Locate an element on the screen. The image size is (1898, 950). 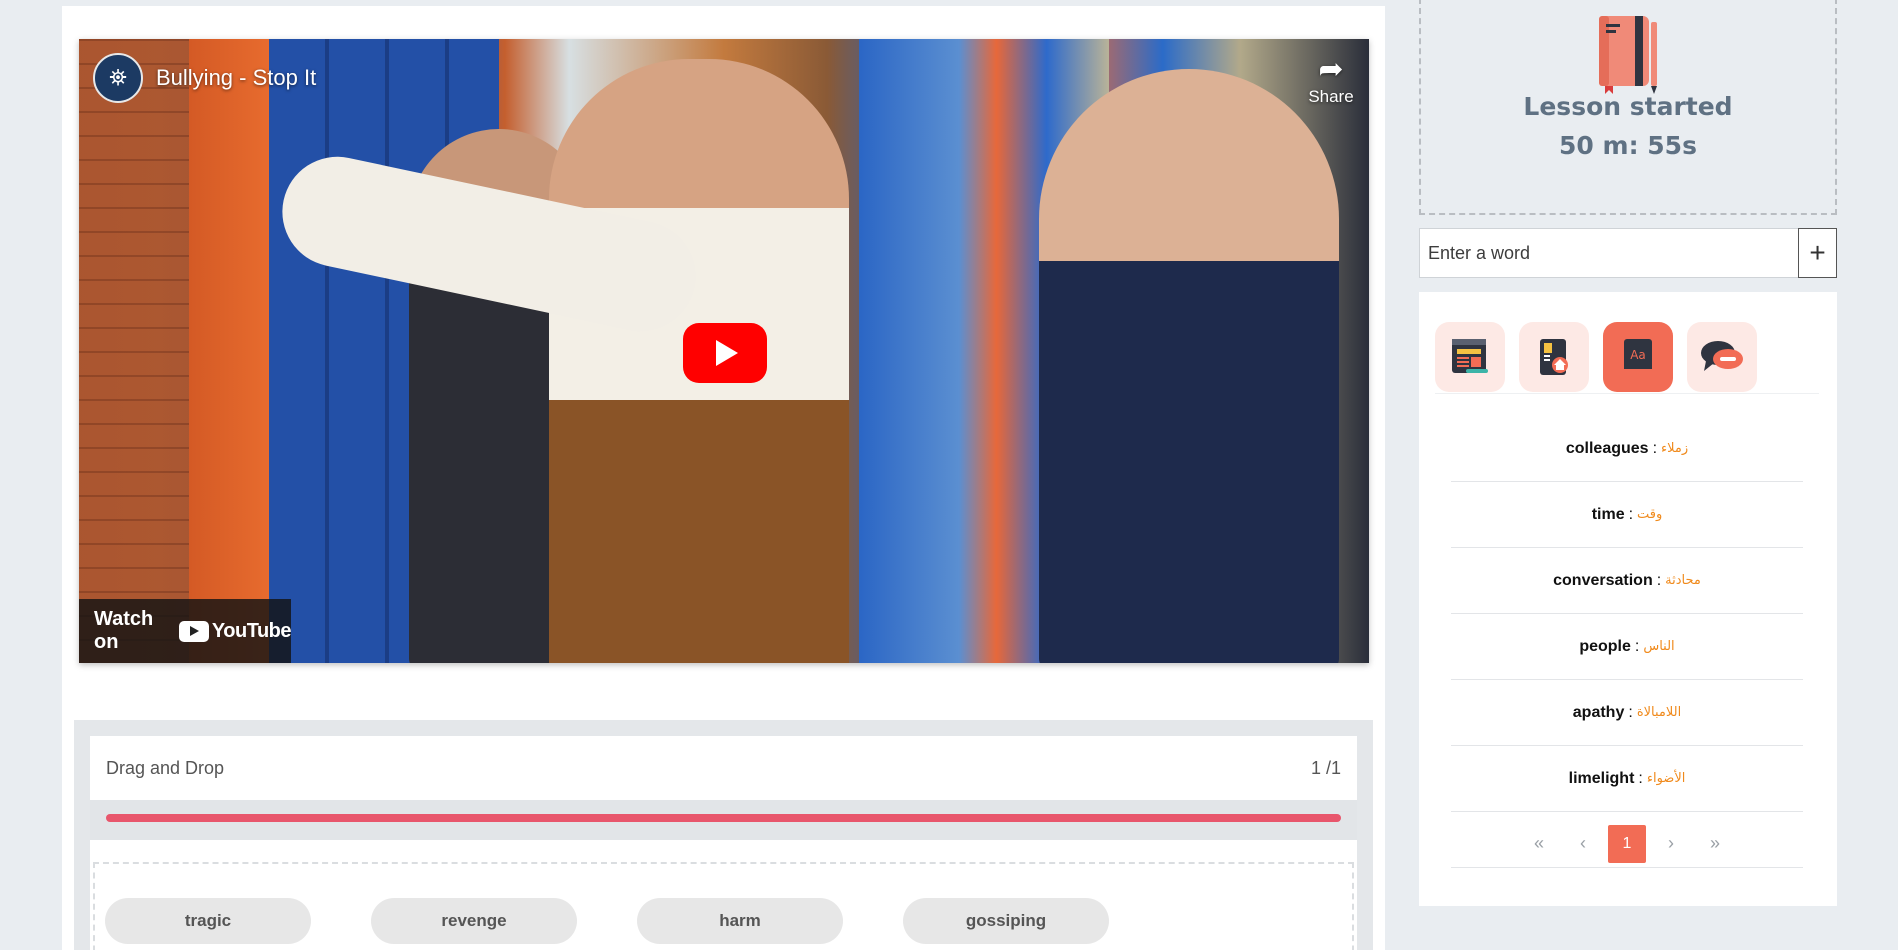
add-word-form: + is located at coordinates (1628, 253).